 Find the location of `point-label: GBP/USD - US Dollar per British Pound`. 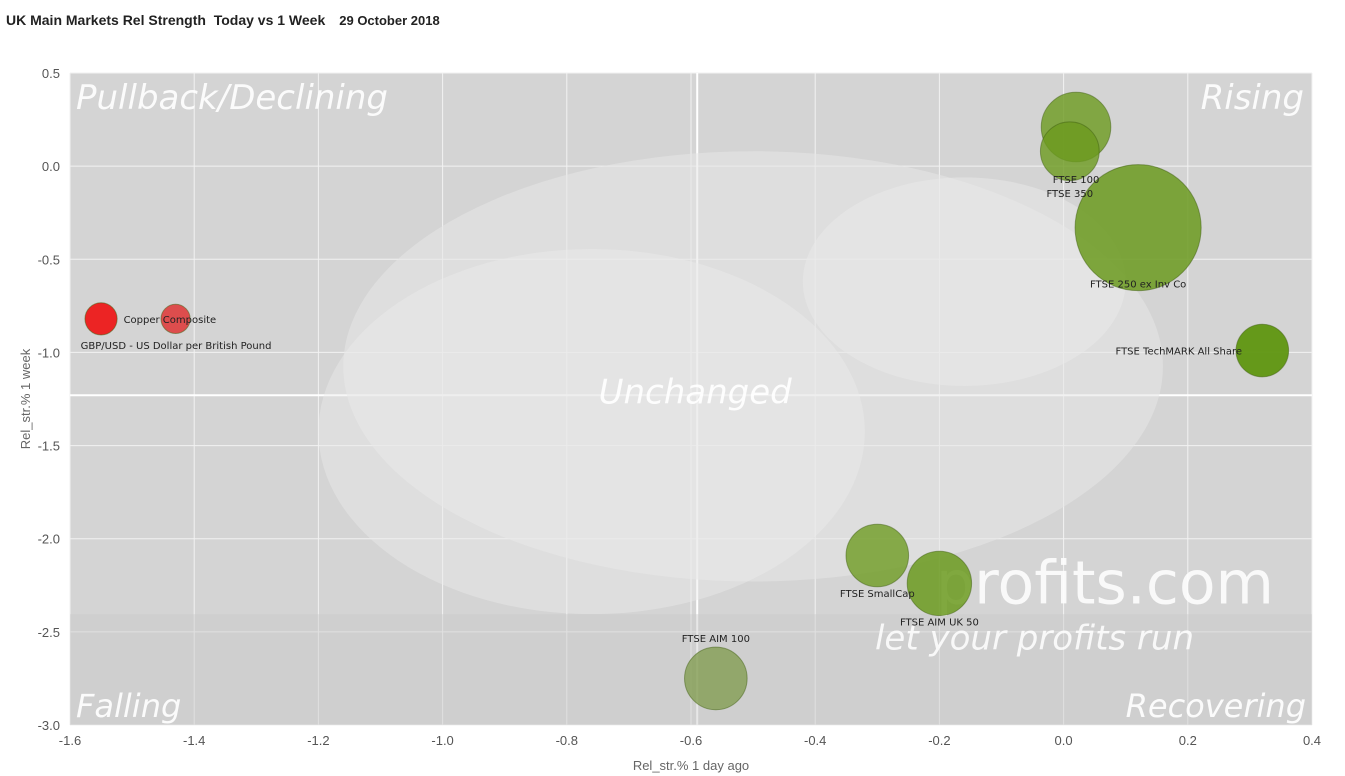

point-label: GBP/USD - US Dollar per British Pound is located at coordinates (176, 346).